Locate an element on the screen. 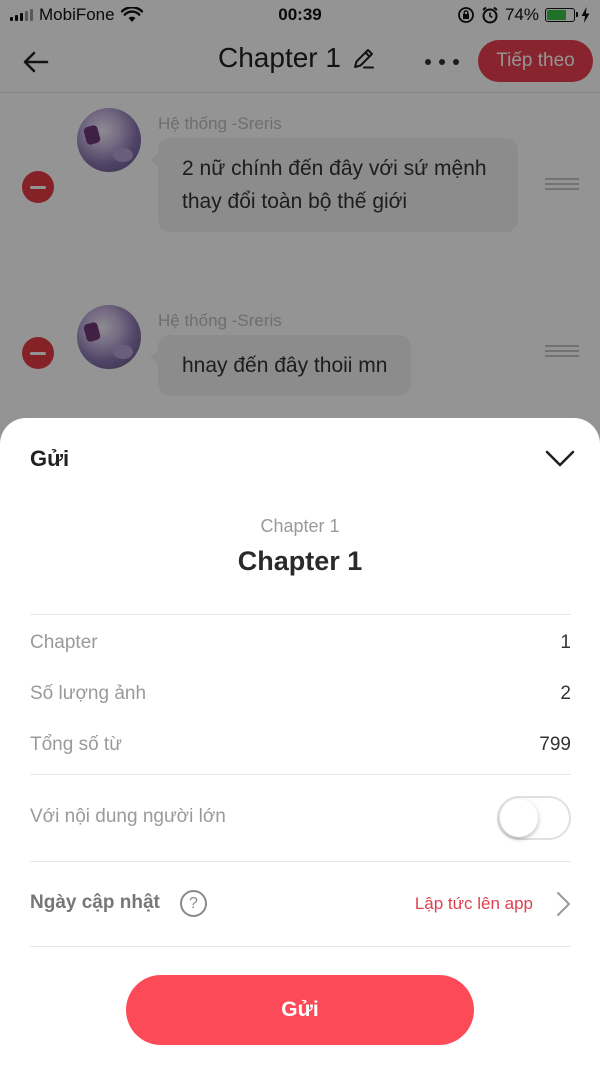 The height and width of the screenshot is (1067, 600). adult-content-label: Với nội dung người lớn is located at coordinates (128, 816).